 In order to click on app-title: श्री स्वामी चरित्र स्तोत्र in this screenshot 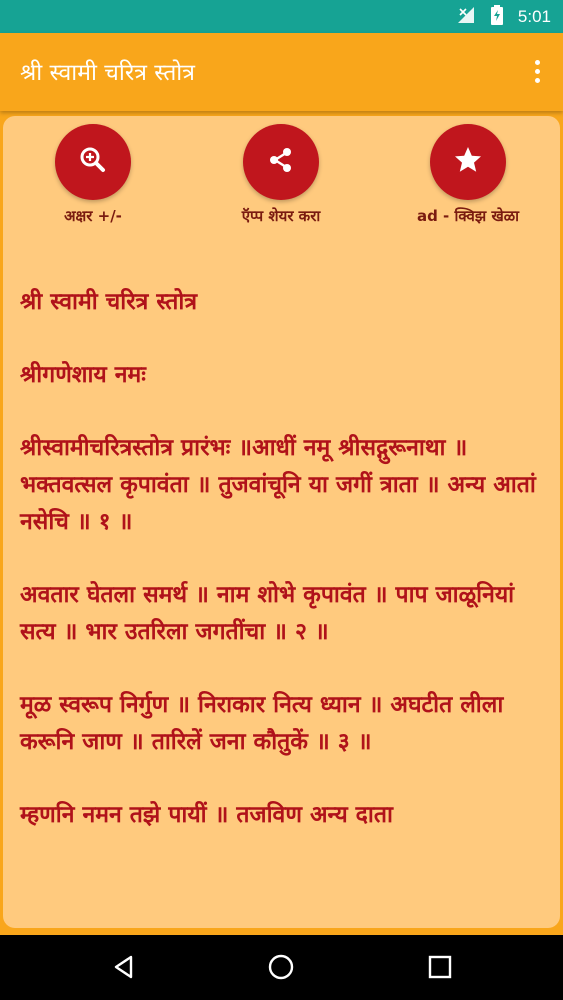, I will do `click(107, 73)`.